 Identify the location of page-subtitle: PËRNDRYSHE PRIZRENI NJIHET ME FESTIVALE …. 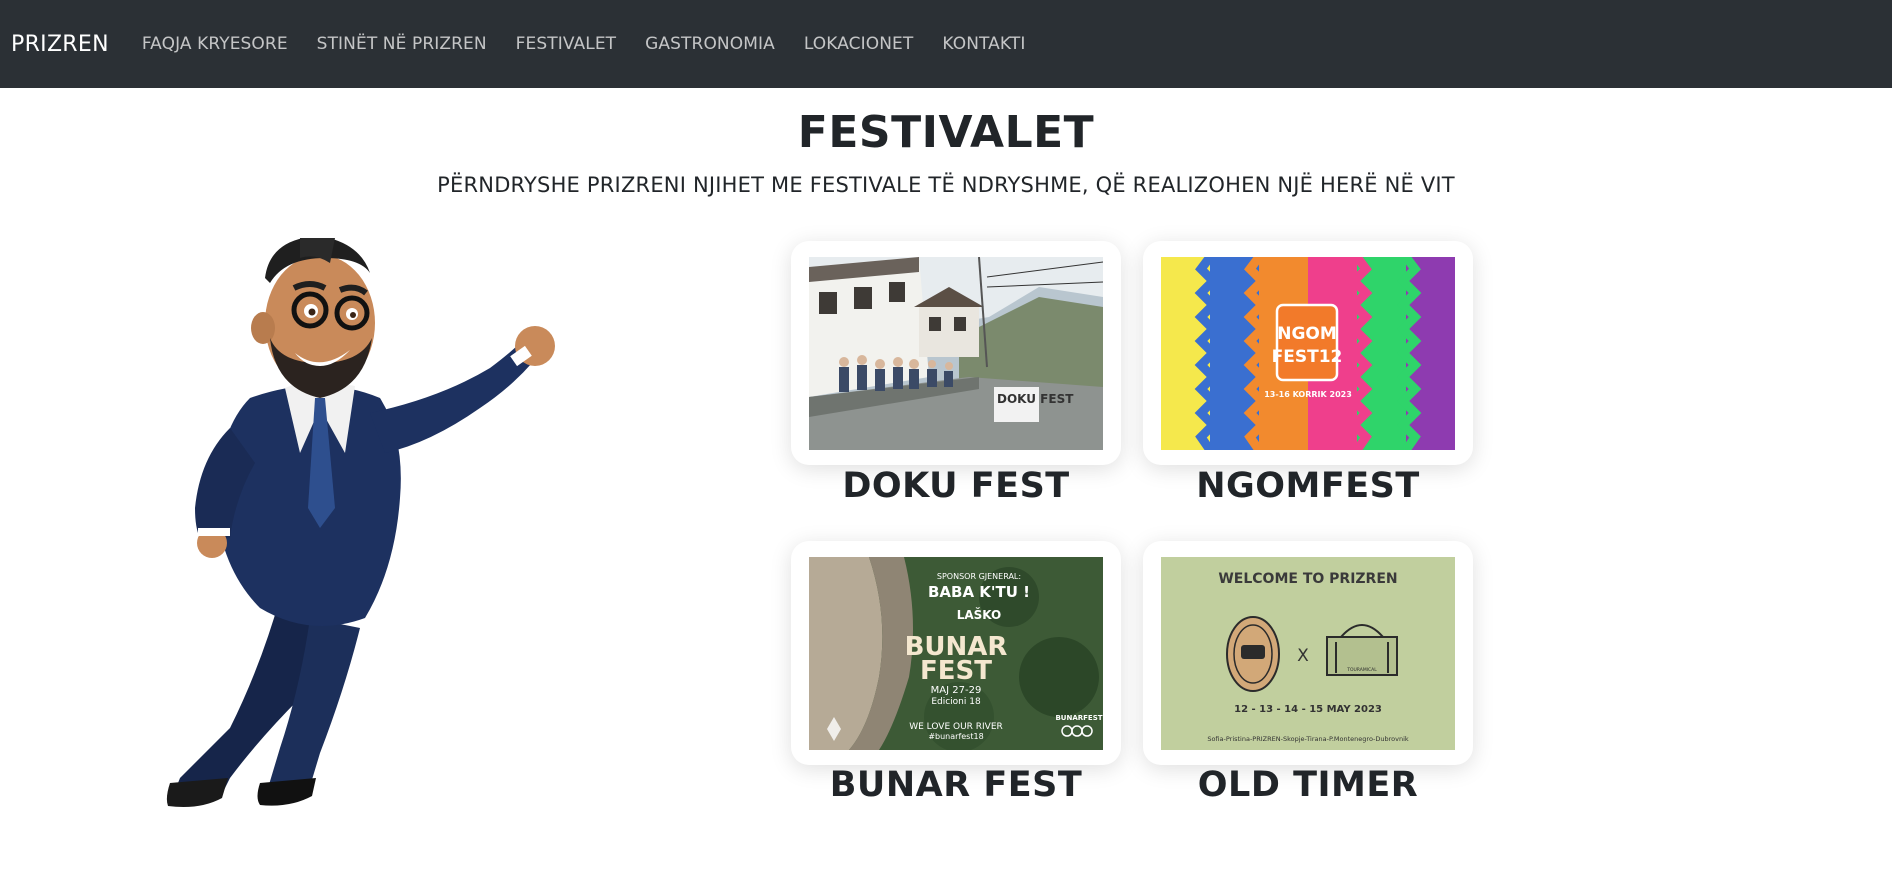
(946, 185).